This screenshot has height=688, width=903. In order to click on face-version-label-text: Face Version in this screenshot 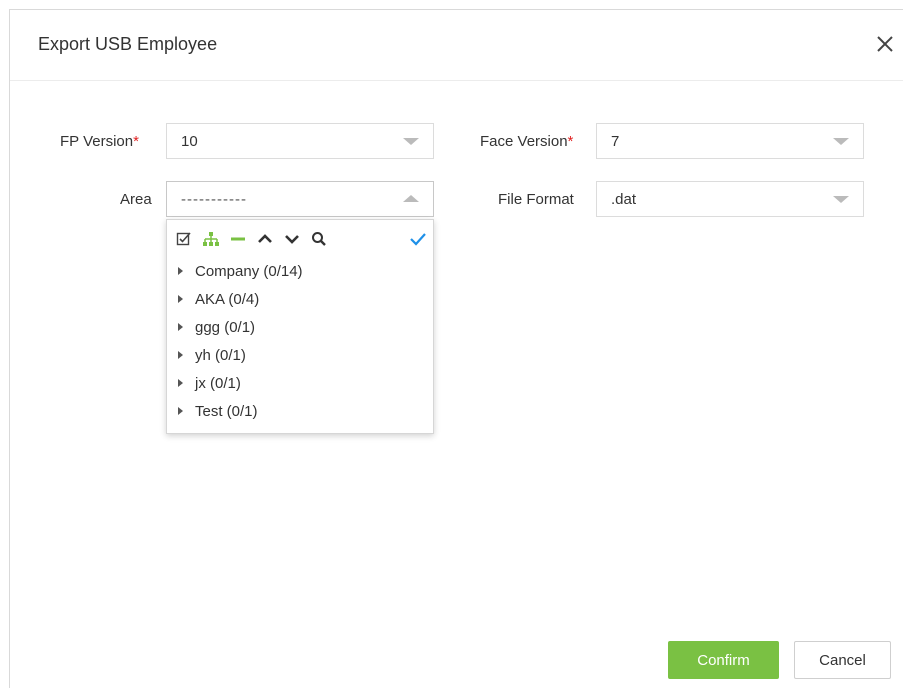, I will do `click(524, 141)`.